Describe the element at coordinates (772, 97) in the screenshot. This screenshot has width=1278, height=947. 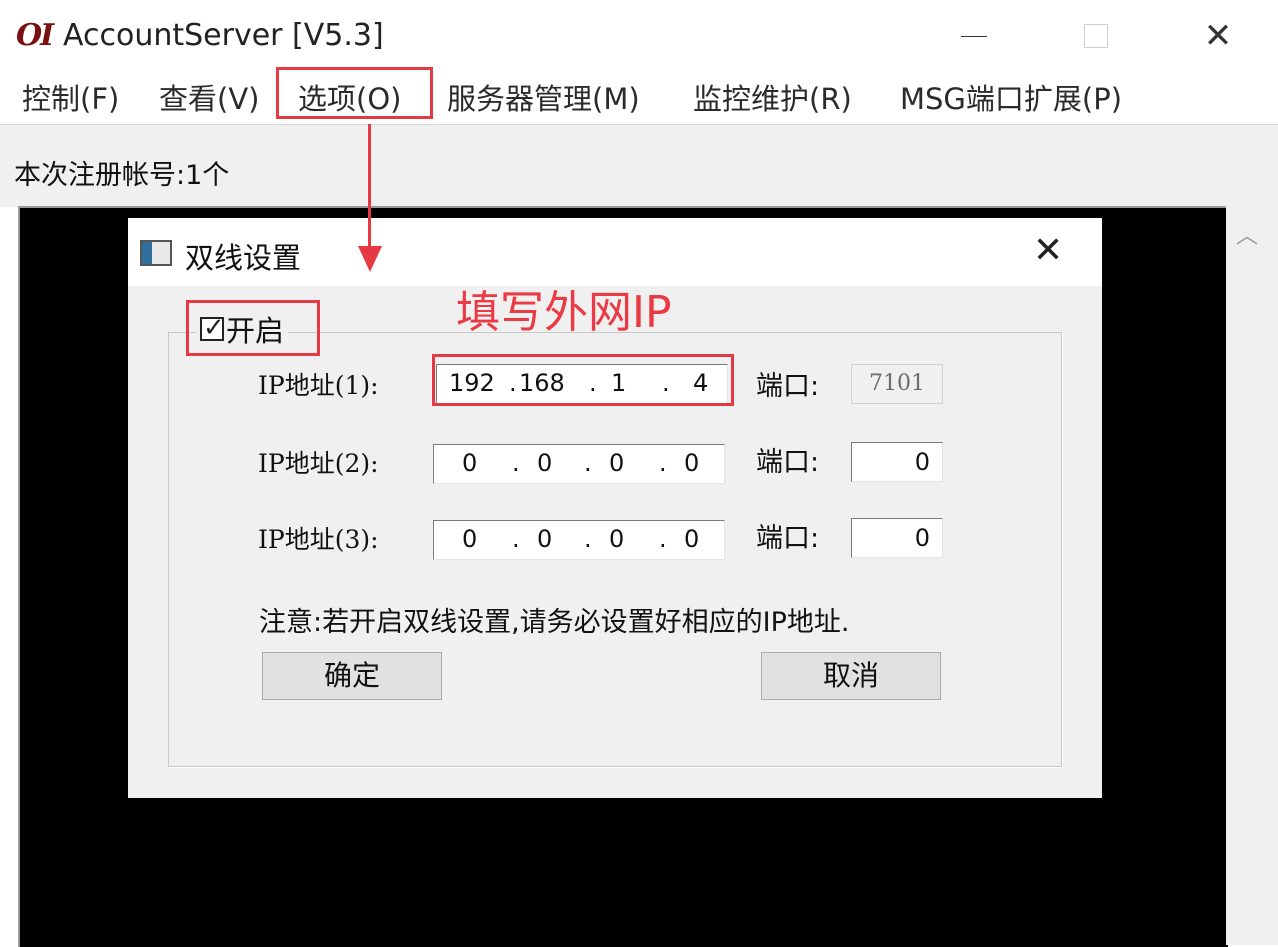
I see `menu-monitoring: 监控维护(R)` at that location.